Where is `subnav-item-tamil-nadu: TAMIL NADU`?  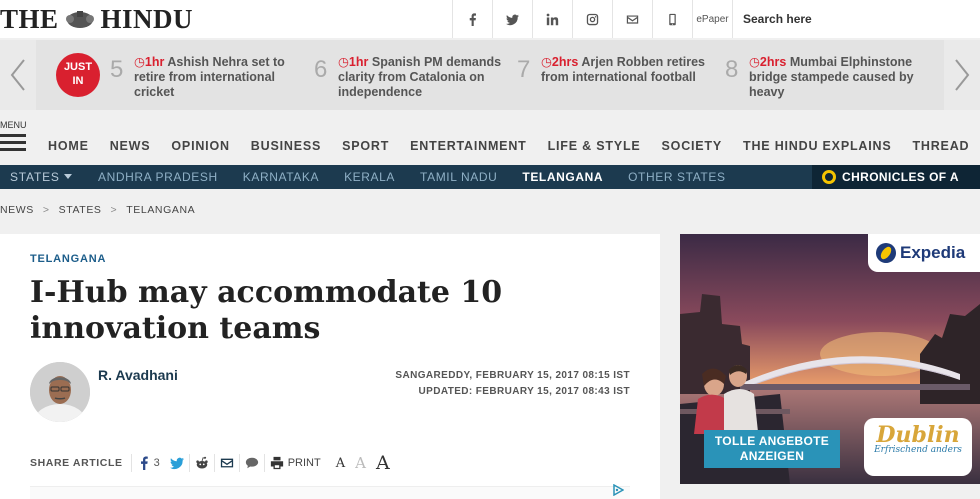 subnav-item-tamil-nadu: TAMIL NADU is located at coordinates (458, 177).